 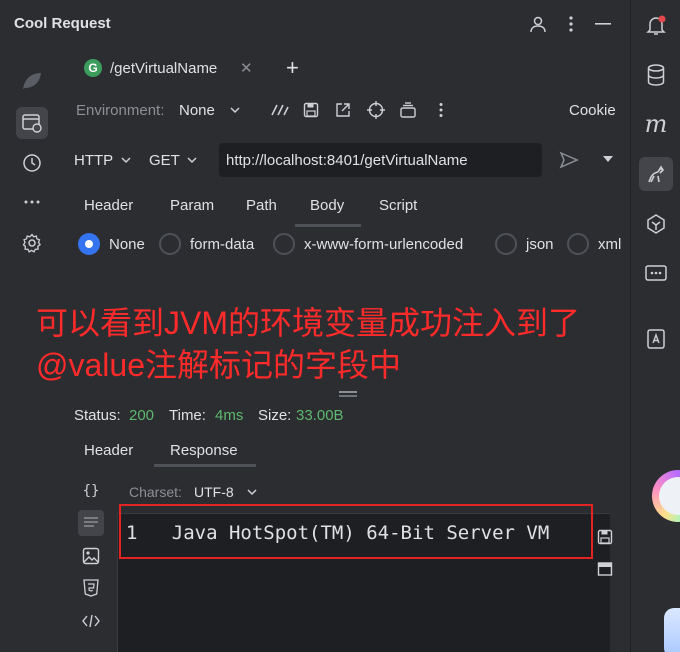 I want to click on cookie-button: Cookie, so click(x=592, y=110).